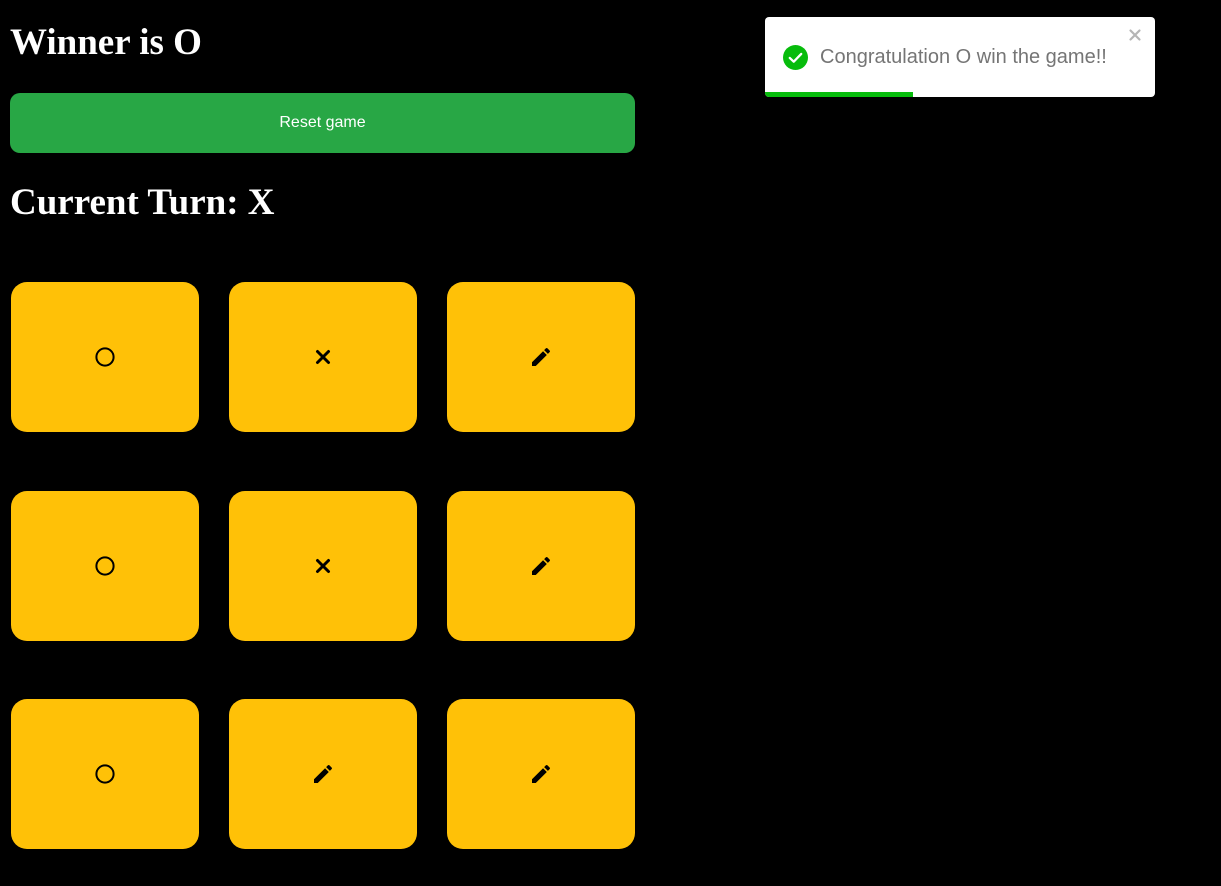 This screenshot has width=1221, height=886. I want to click on board-cell-r1c2, so click(323, 357).